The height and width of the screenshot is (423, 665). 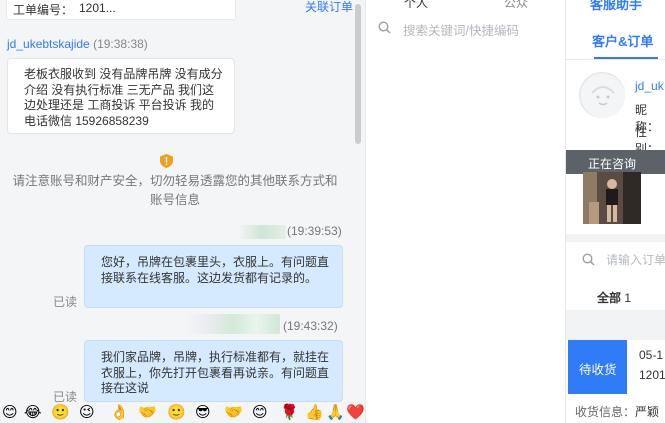 I want to click on order-search-placeholder: 请输入订单, so click(x=635, y=260).